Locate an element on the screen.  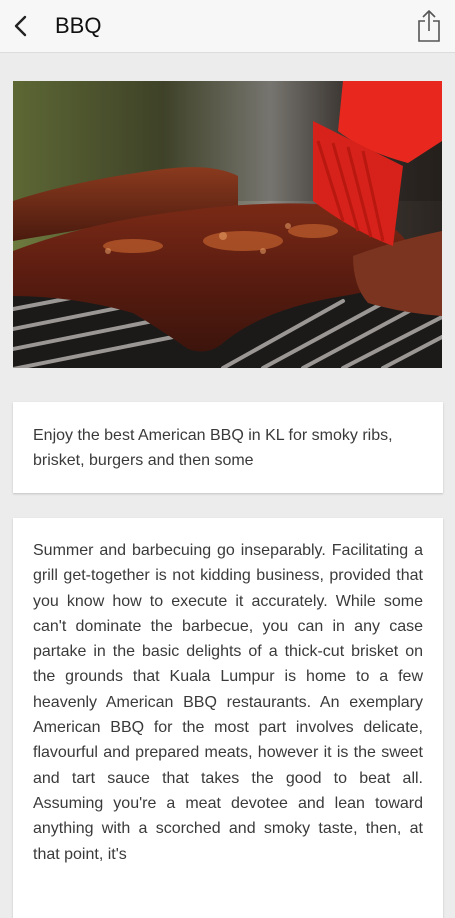
share-button is located at coordinates (429, 26).